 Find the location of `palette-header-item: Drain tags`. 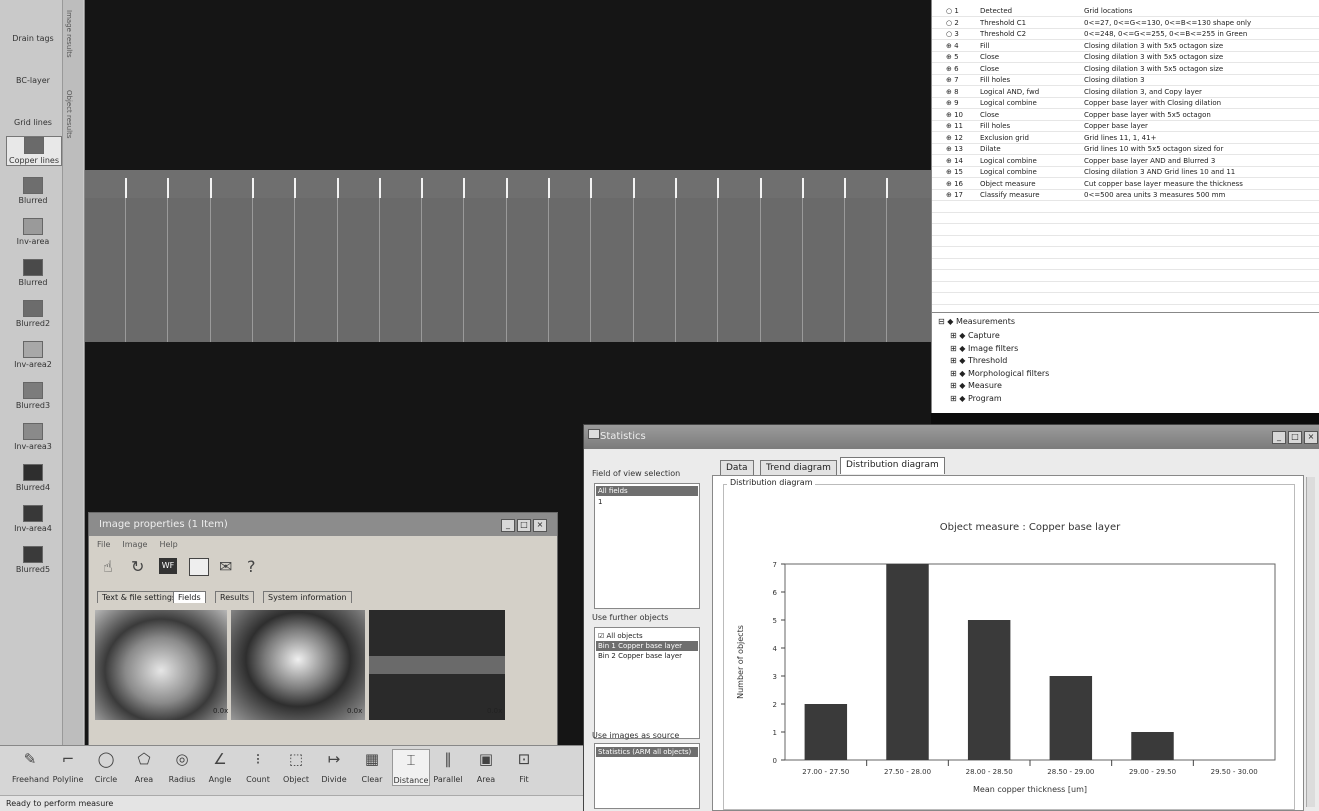

palette-header-item: Drain tags is located at coordinates (33, 38).